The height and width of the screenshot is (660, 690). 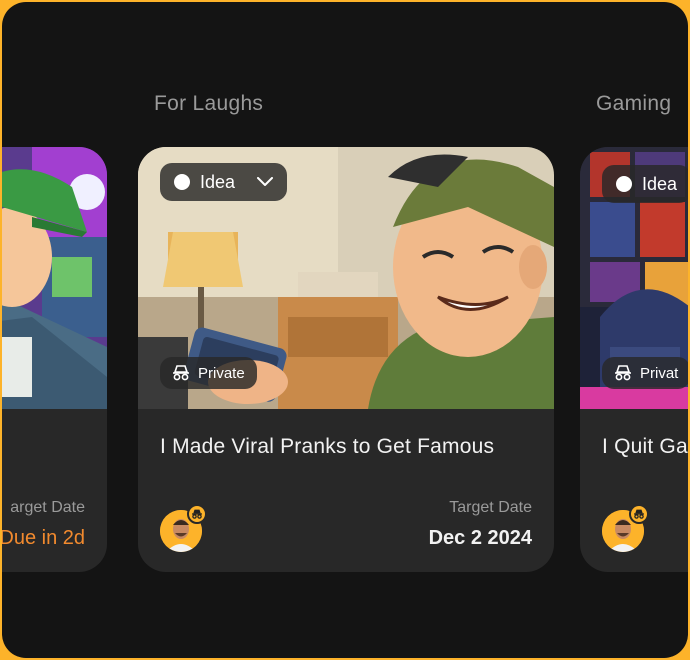 What do you see at coordinates (47, 507) in the screenshot?
I see `target-date-label: arget Date` at bounding box center [47, 507].